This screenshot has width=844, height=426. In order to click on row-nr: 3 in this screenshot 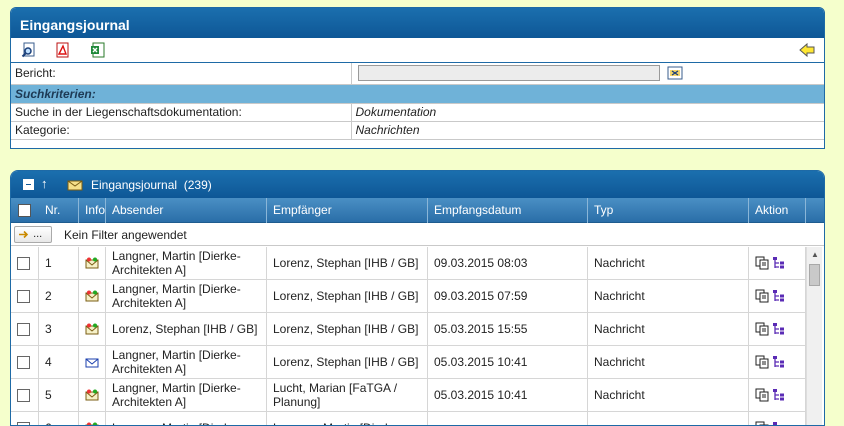, I will do `click(59, 329)`.